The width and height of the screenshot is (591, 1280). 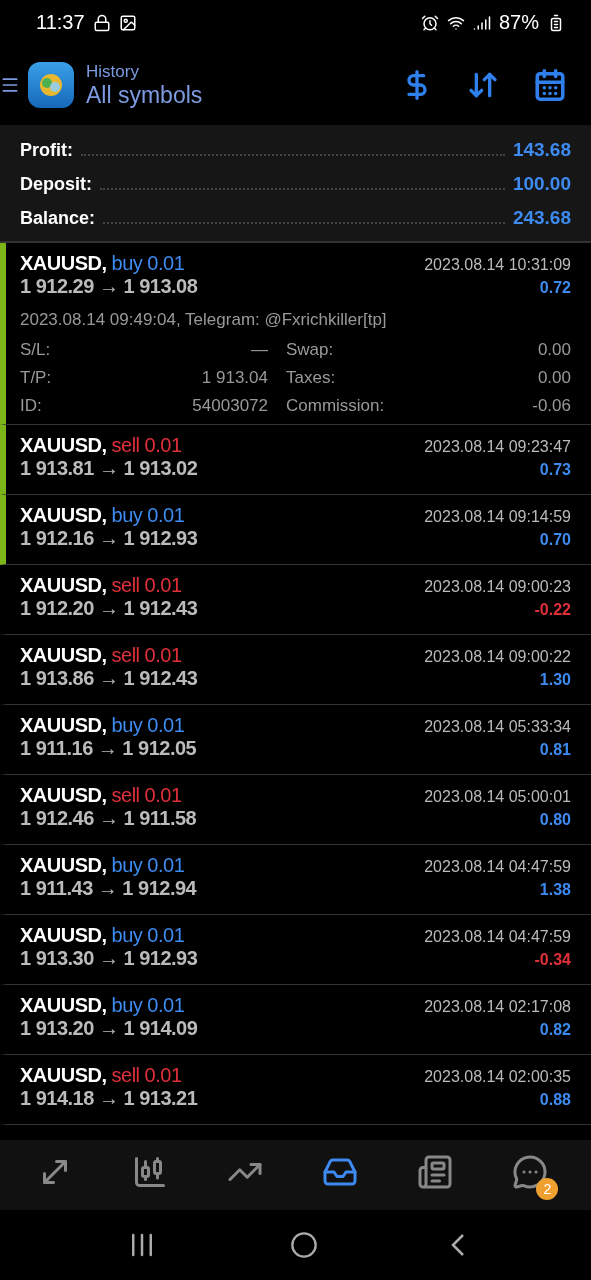 I want to click on deal-prices: 1 911.16 → 1 912.05, so click(x=108, y=748).